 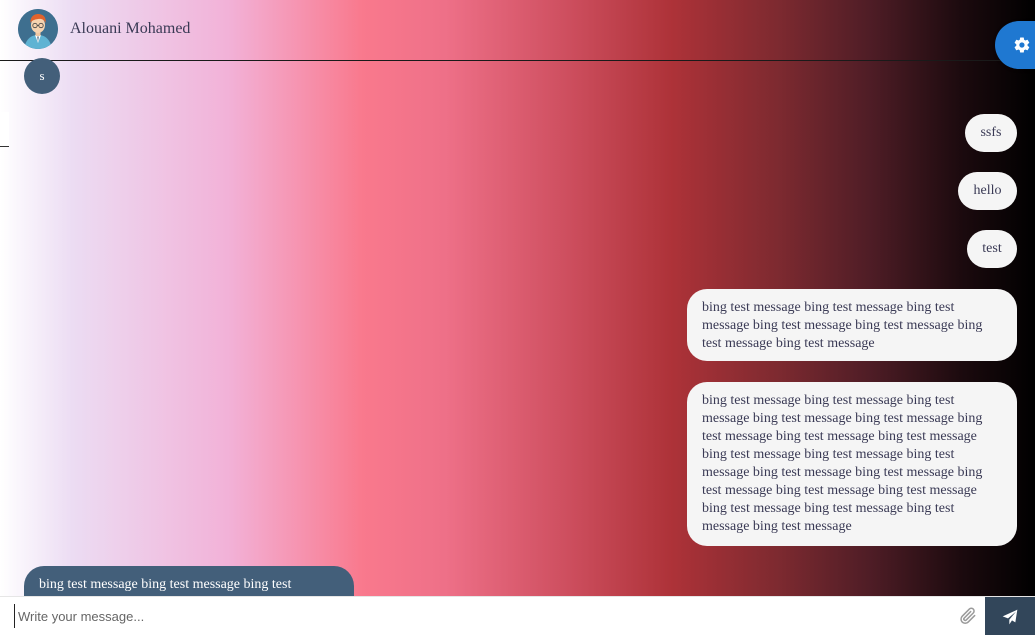 I want to click on gear-icon, so click(x=1022, y=45).